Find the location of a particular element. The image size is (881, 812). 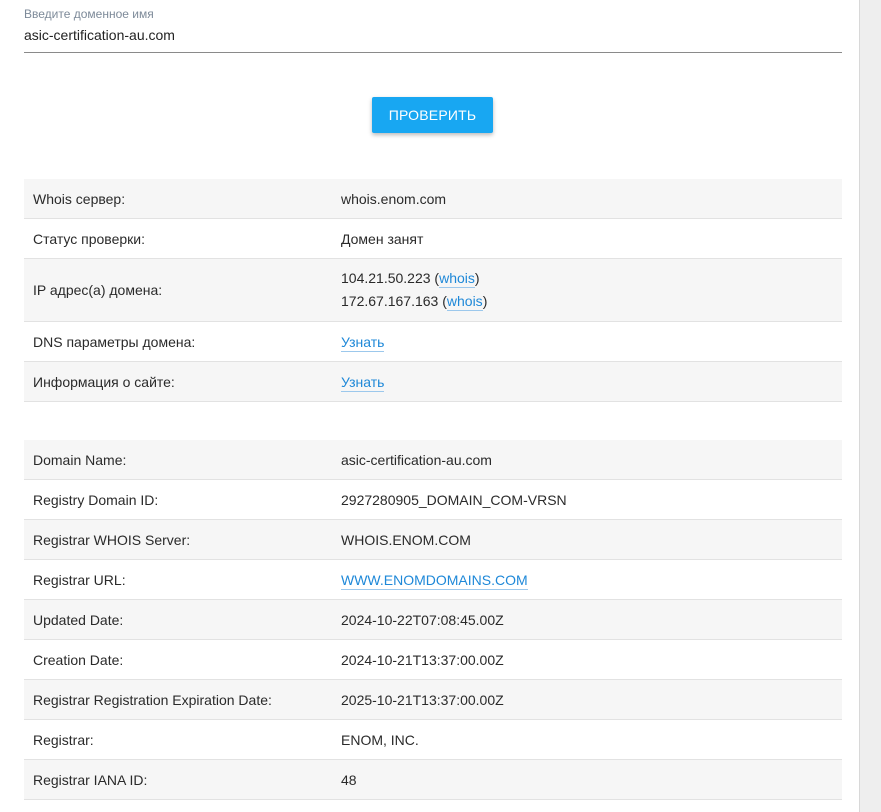

whois-server-key: Whois сервер: is located at coordinates (178, 199).